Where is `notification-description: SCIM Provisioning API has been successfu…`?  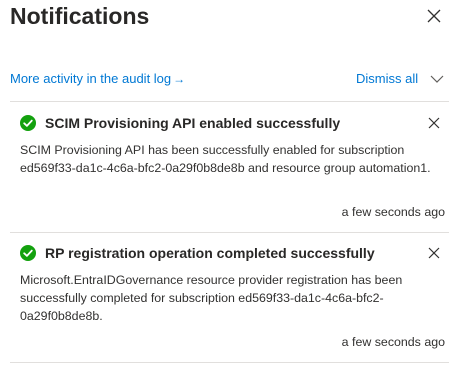 notification-description: SCIM Provisioning API has been successfu… is located at coordinates (225, 159).